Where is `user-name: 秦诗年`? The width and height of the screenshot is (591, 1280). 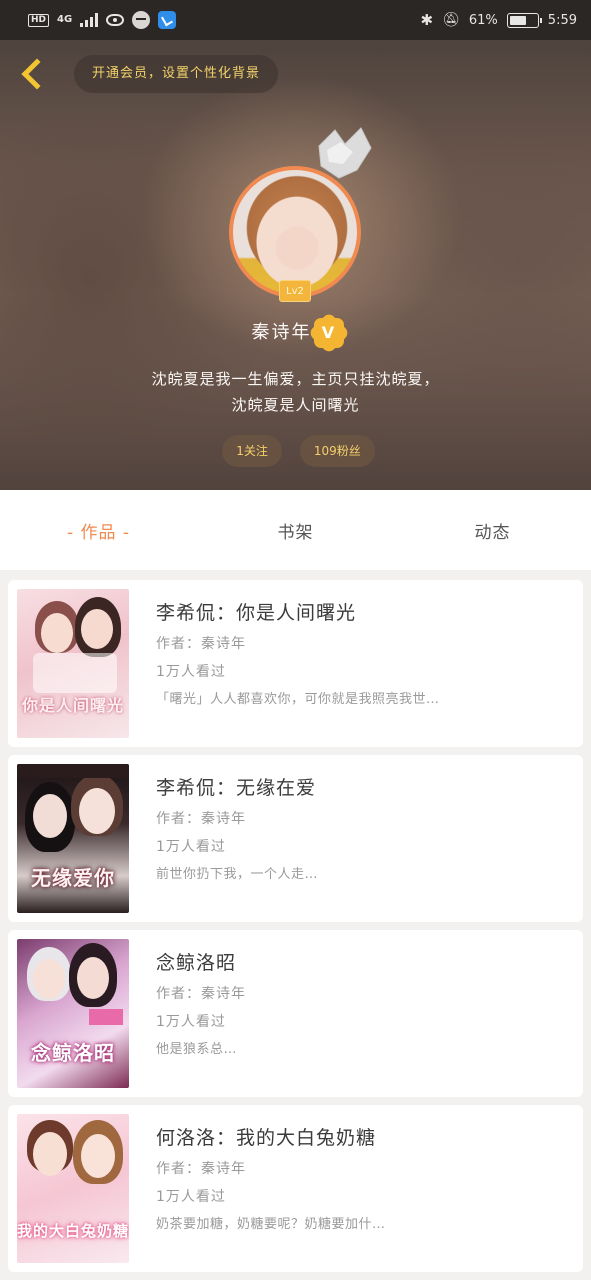
user-name: 秦诗年 is located at coordinates (281, 332).